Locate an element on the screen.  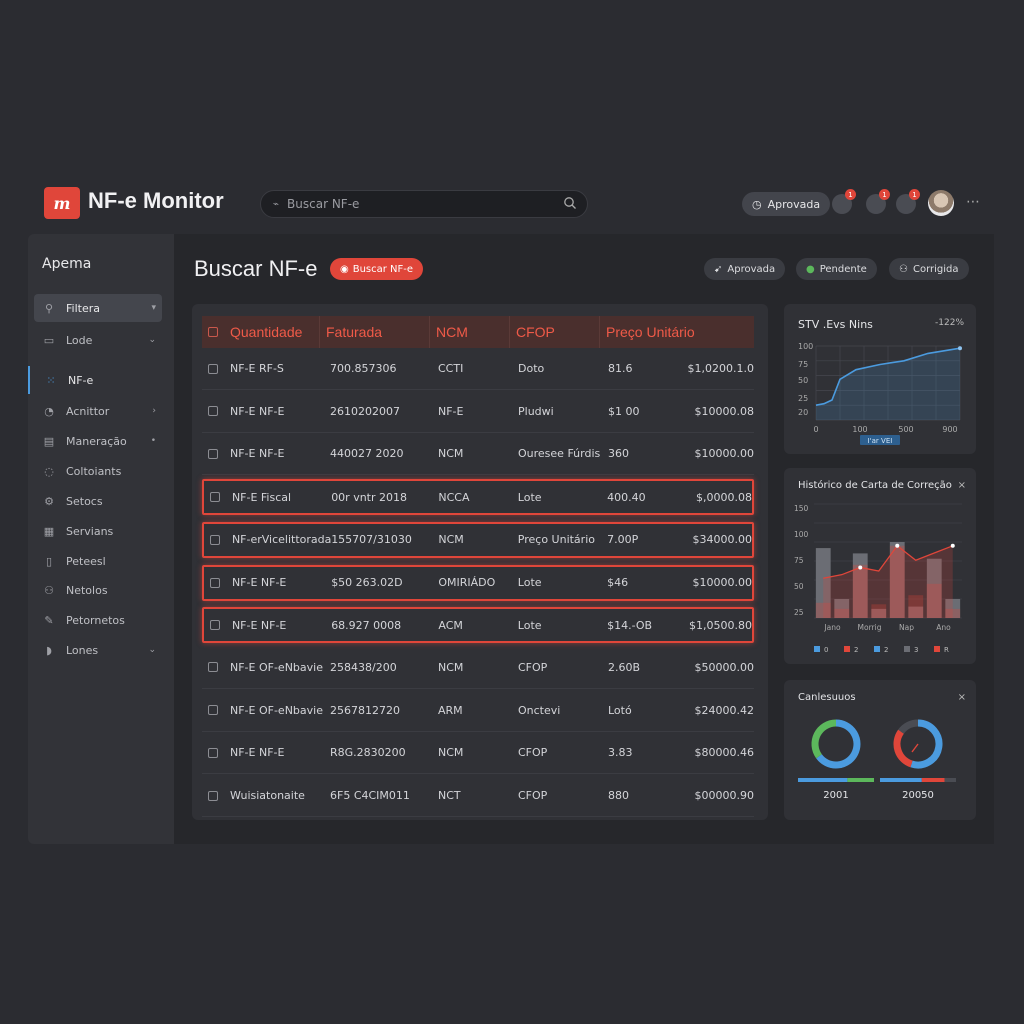
chevron-down-icon: ⌄ is located at coordinates (152, 340).